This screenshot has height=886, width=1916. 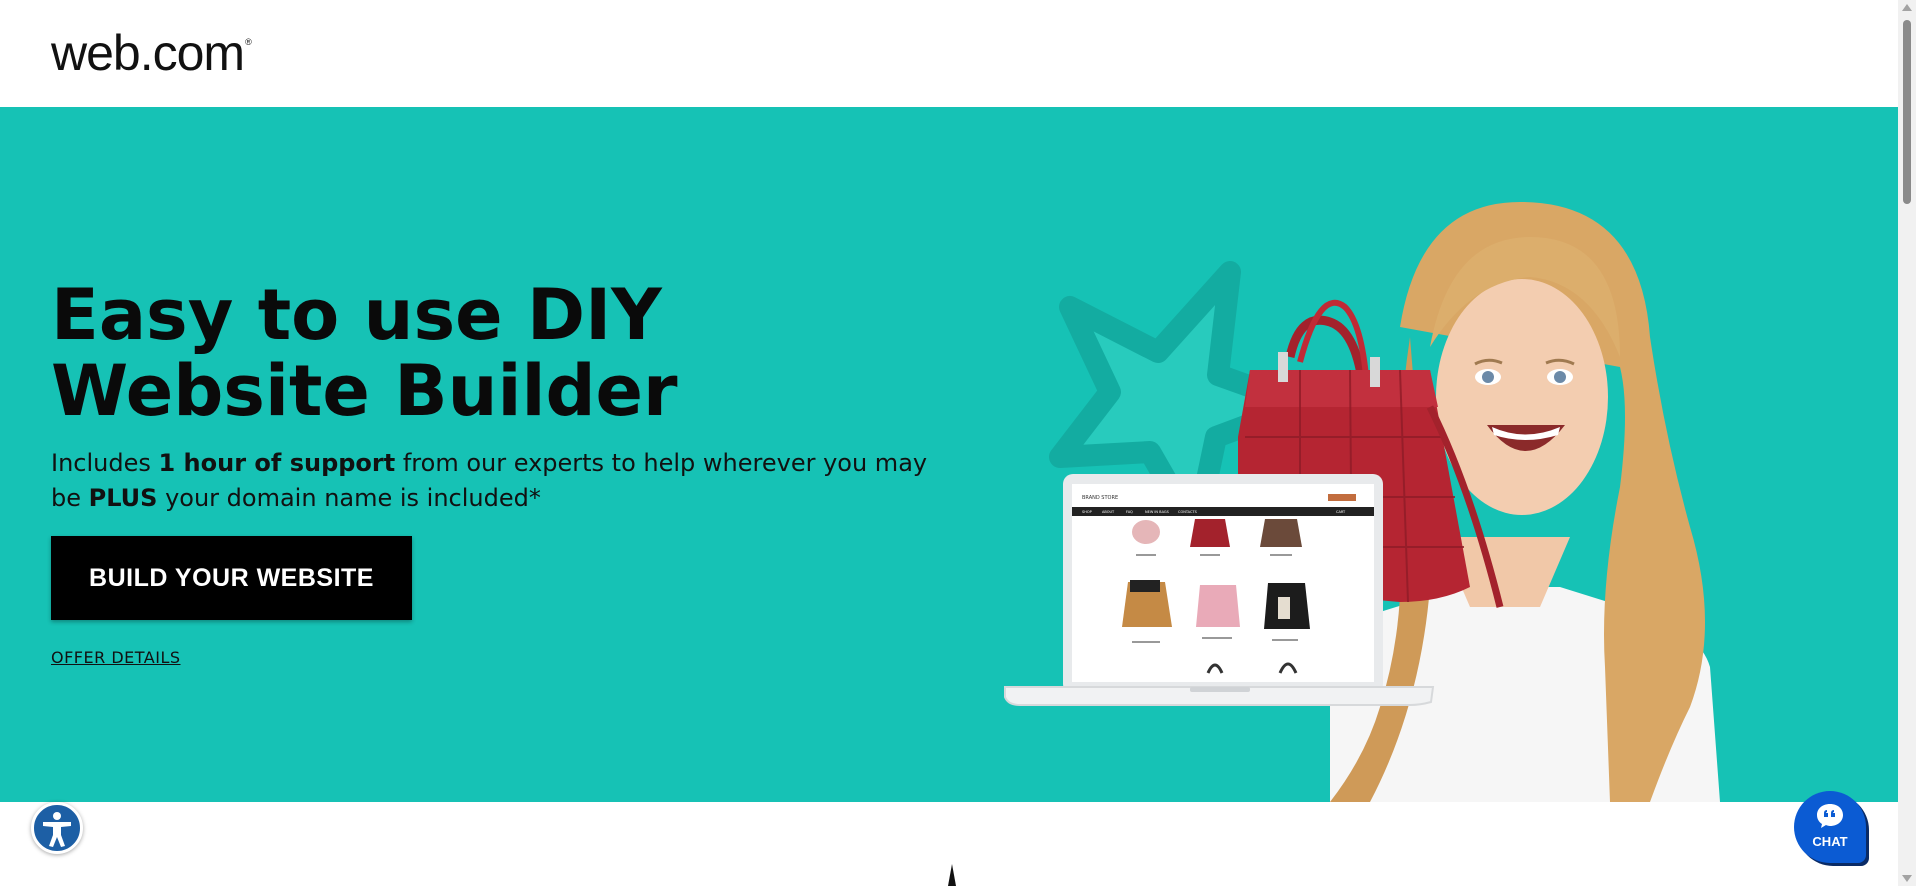 I want to click on svg-text: CART, so click(x=1341, y=512).